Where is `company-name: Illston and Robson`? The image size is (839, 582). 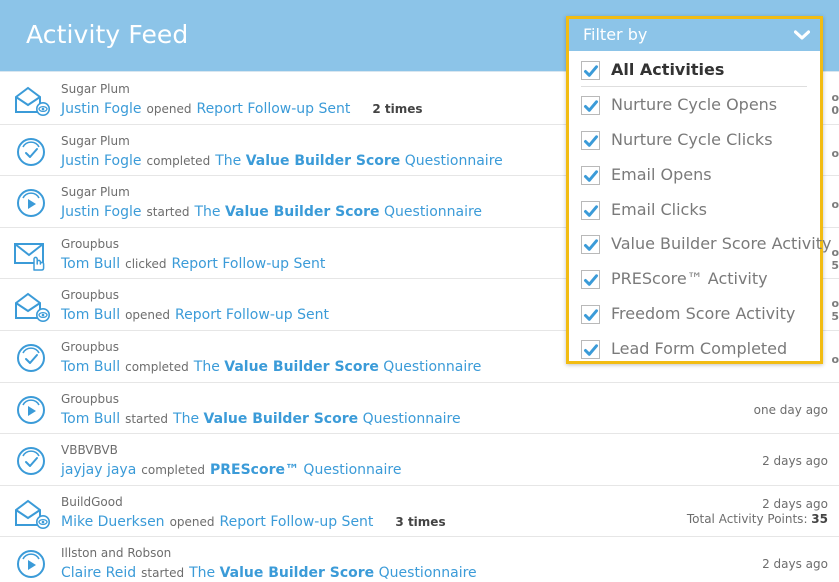 company-name: Illston and Robson is located at coordinates (116, 553).